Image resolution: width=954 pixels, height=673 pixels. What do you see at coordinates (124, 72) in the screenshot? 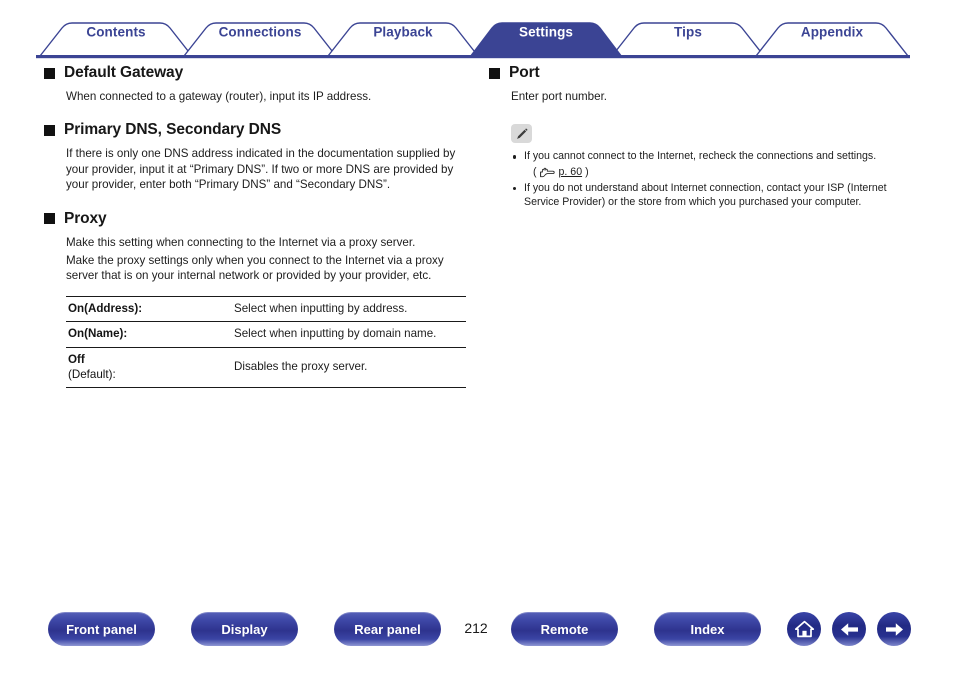
I see `heading-text: Default Gateway` at bounding box center [124, 72].